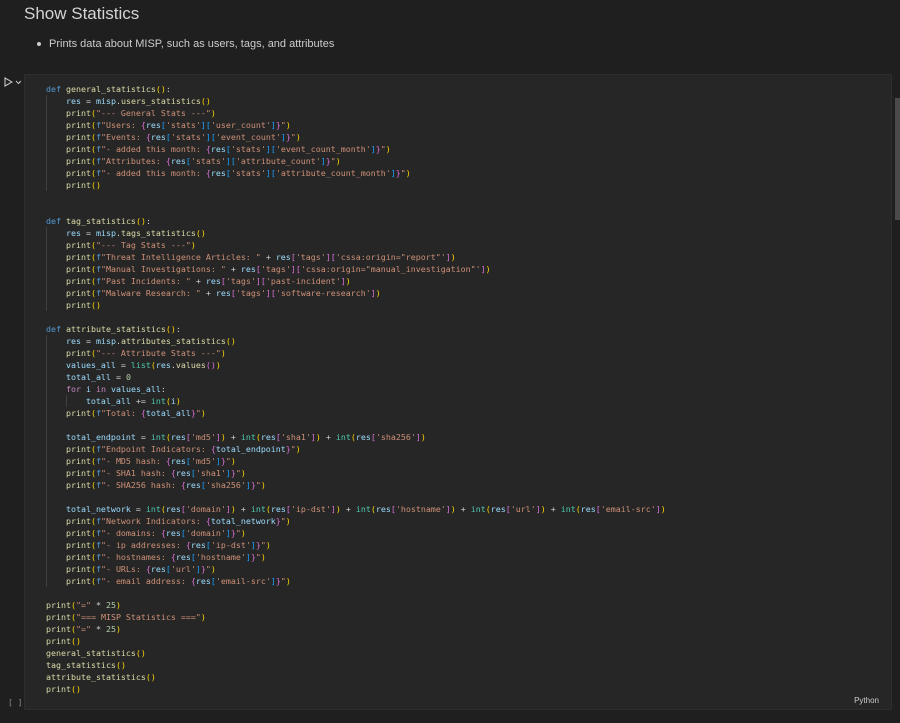 The height and width of the screenshot is (723, 900). I want to click on run-cell-button, so click(15, 82).